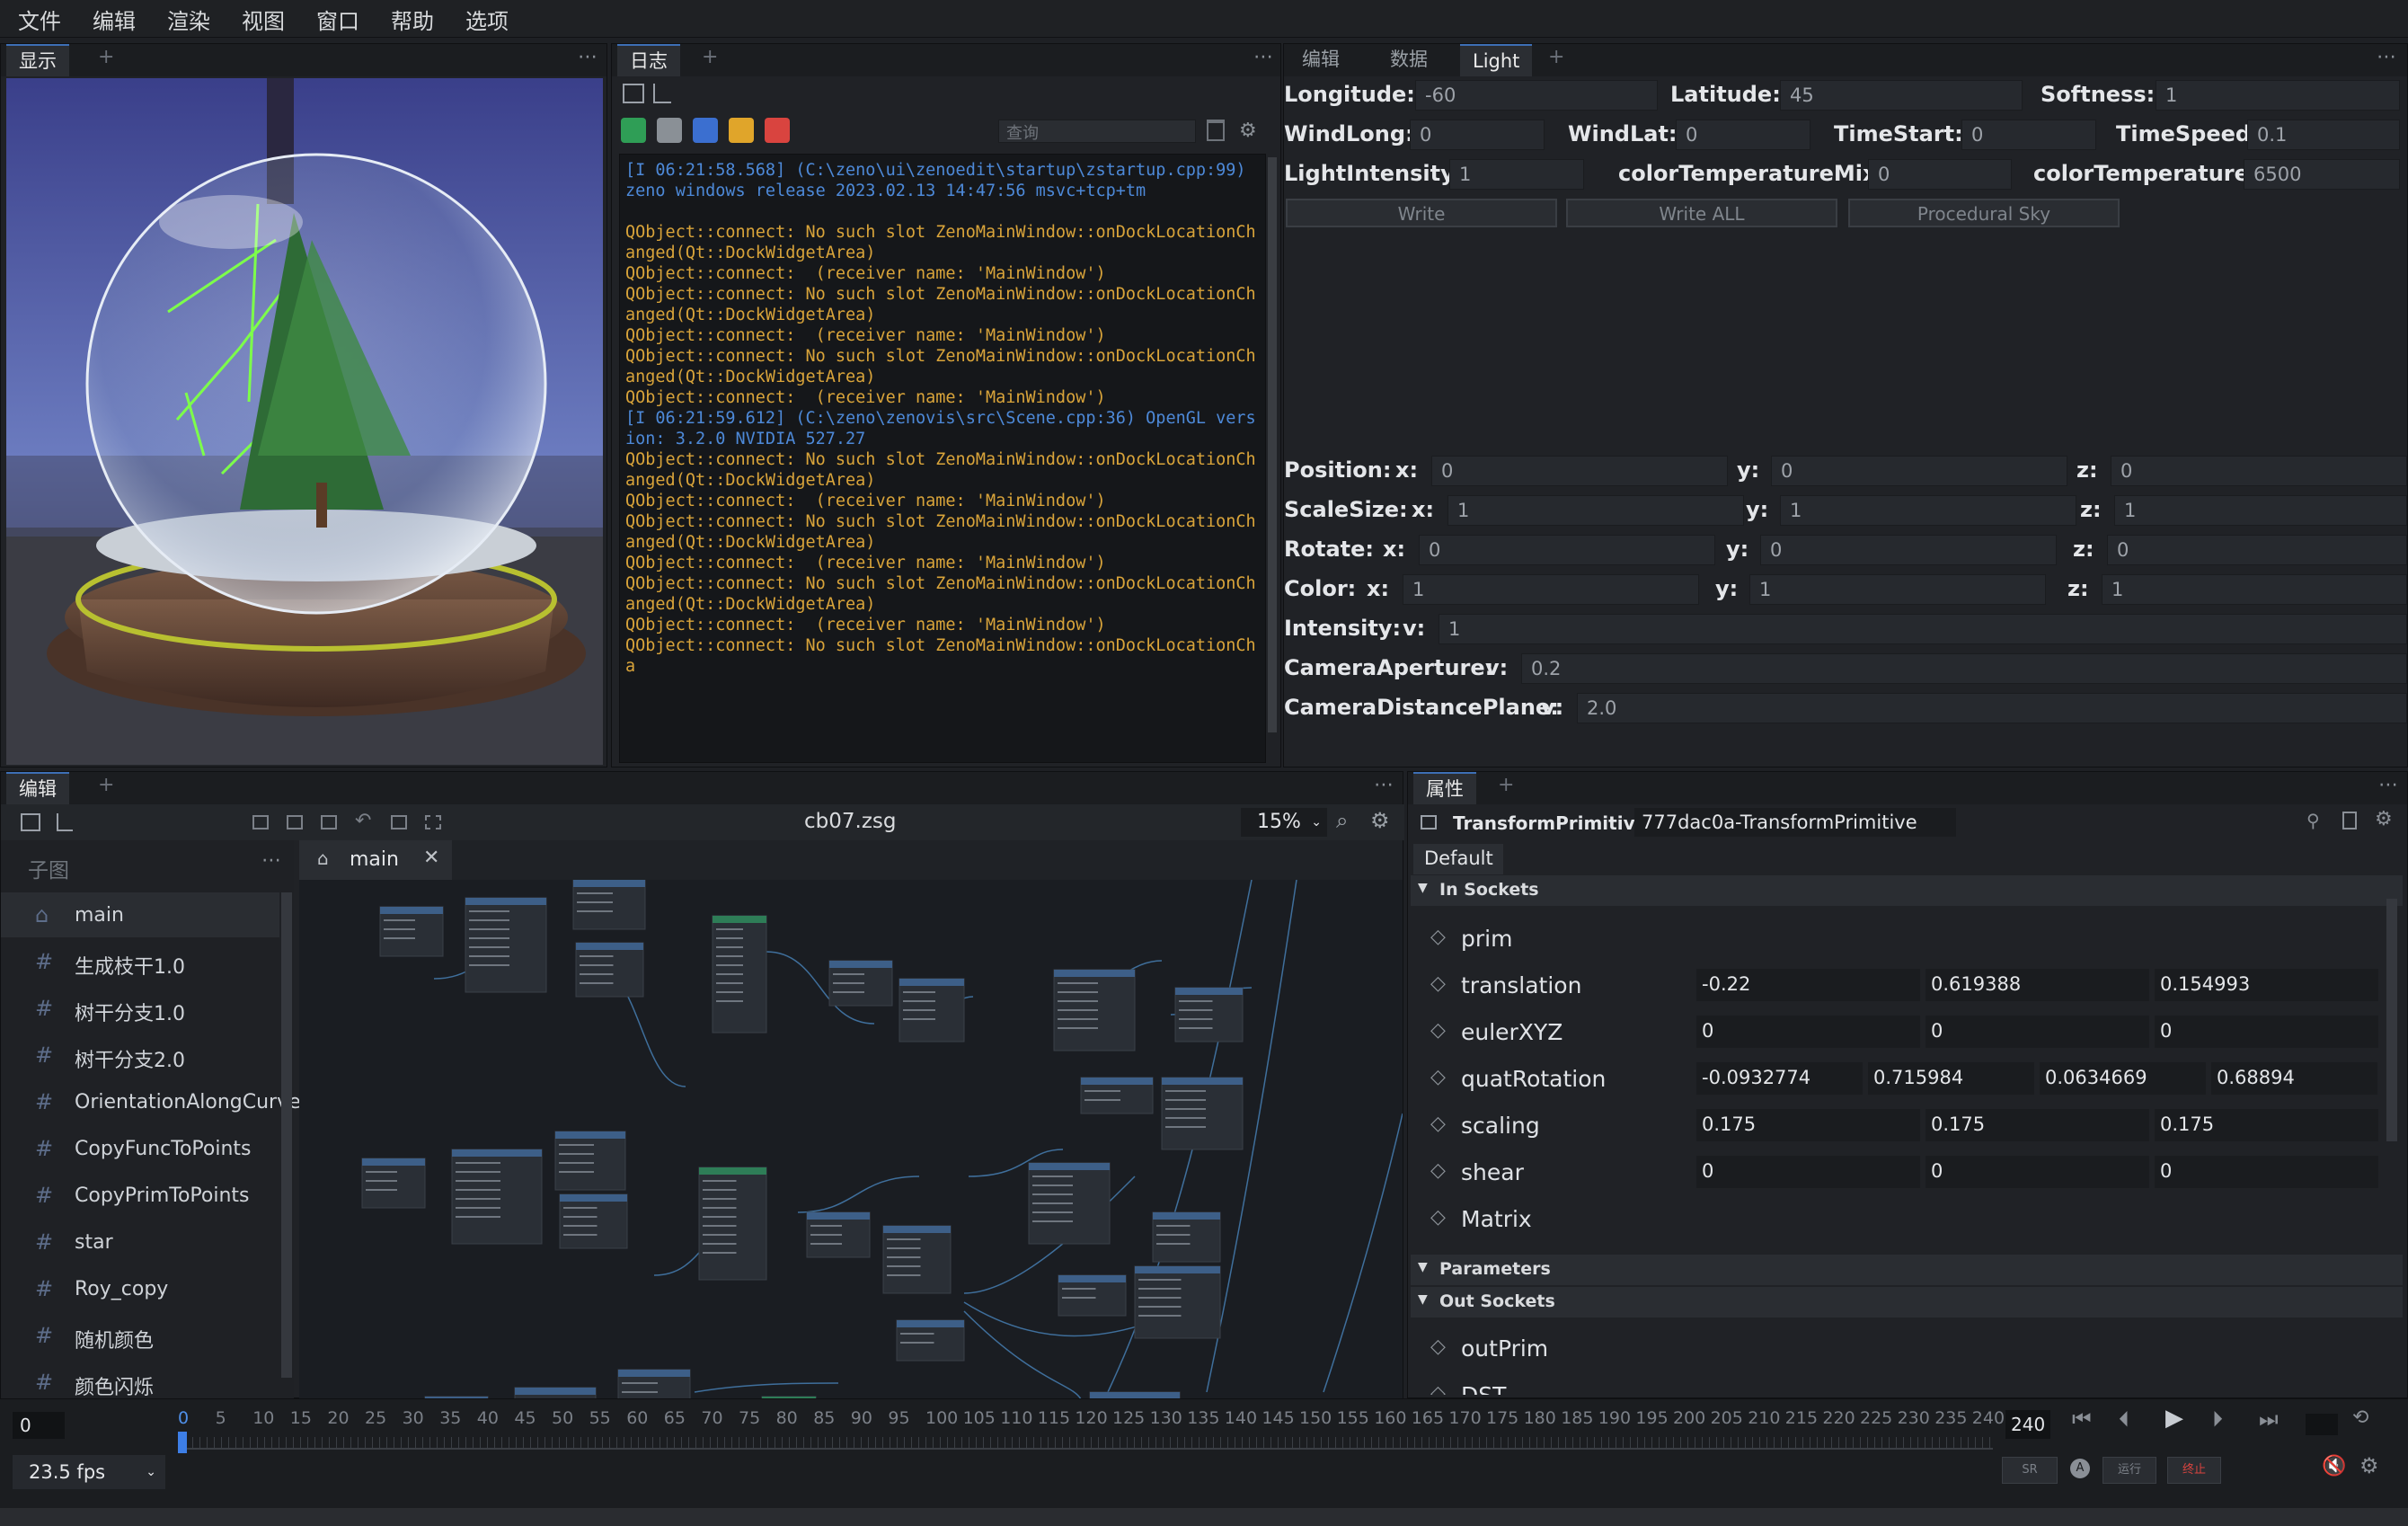 The width and height of the screenshot is (2408, 1526). Describe the element at coordinates (140, 1195) in the screenshot. I see `subgraph-item: # CopyPrimToPoints` at that location.